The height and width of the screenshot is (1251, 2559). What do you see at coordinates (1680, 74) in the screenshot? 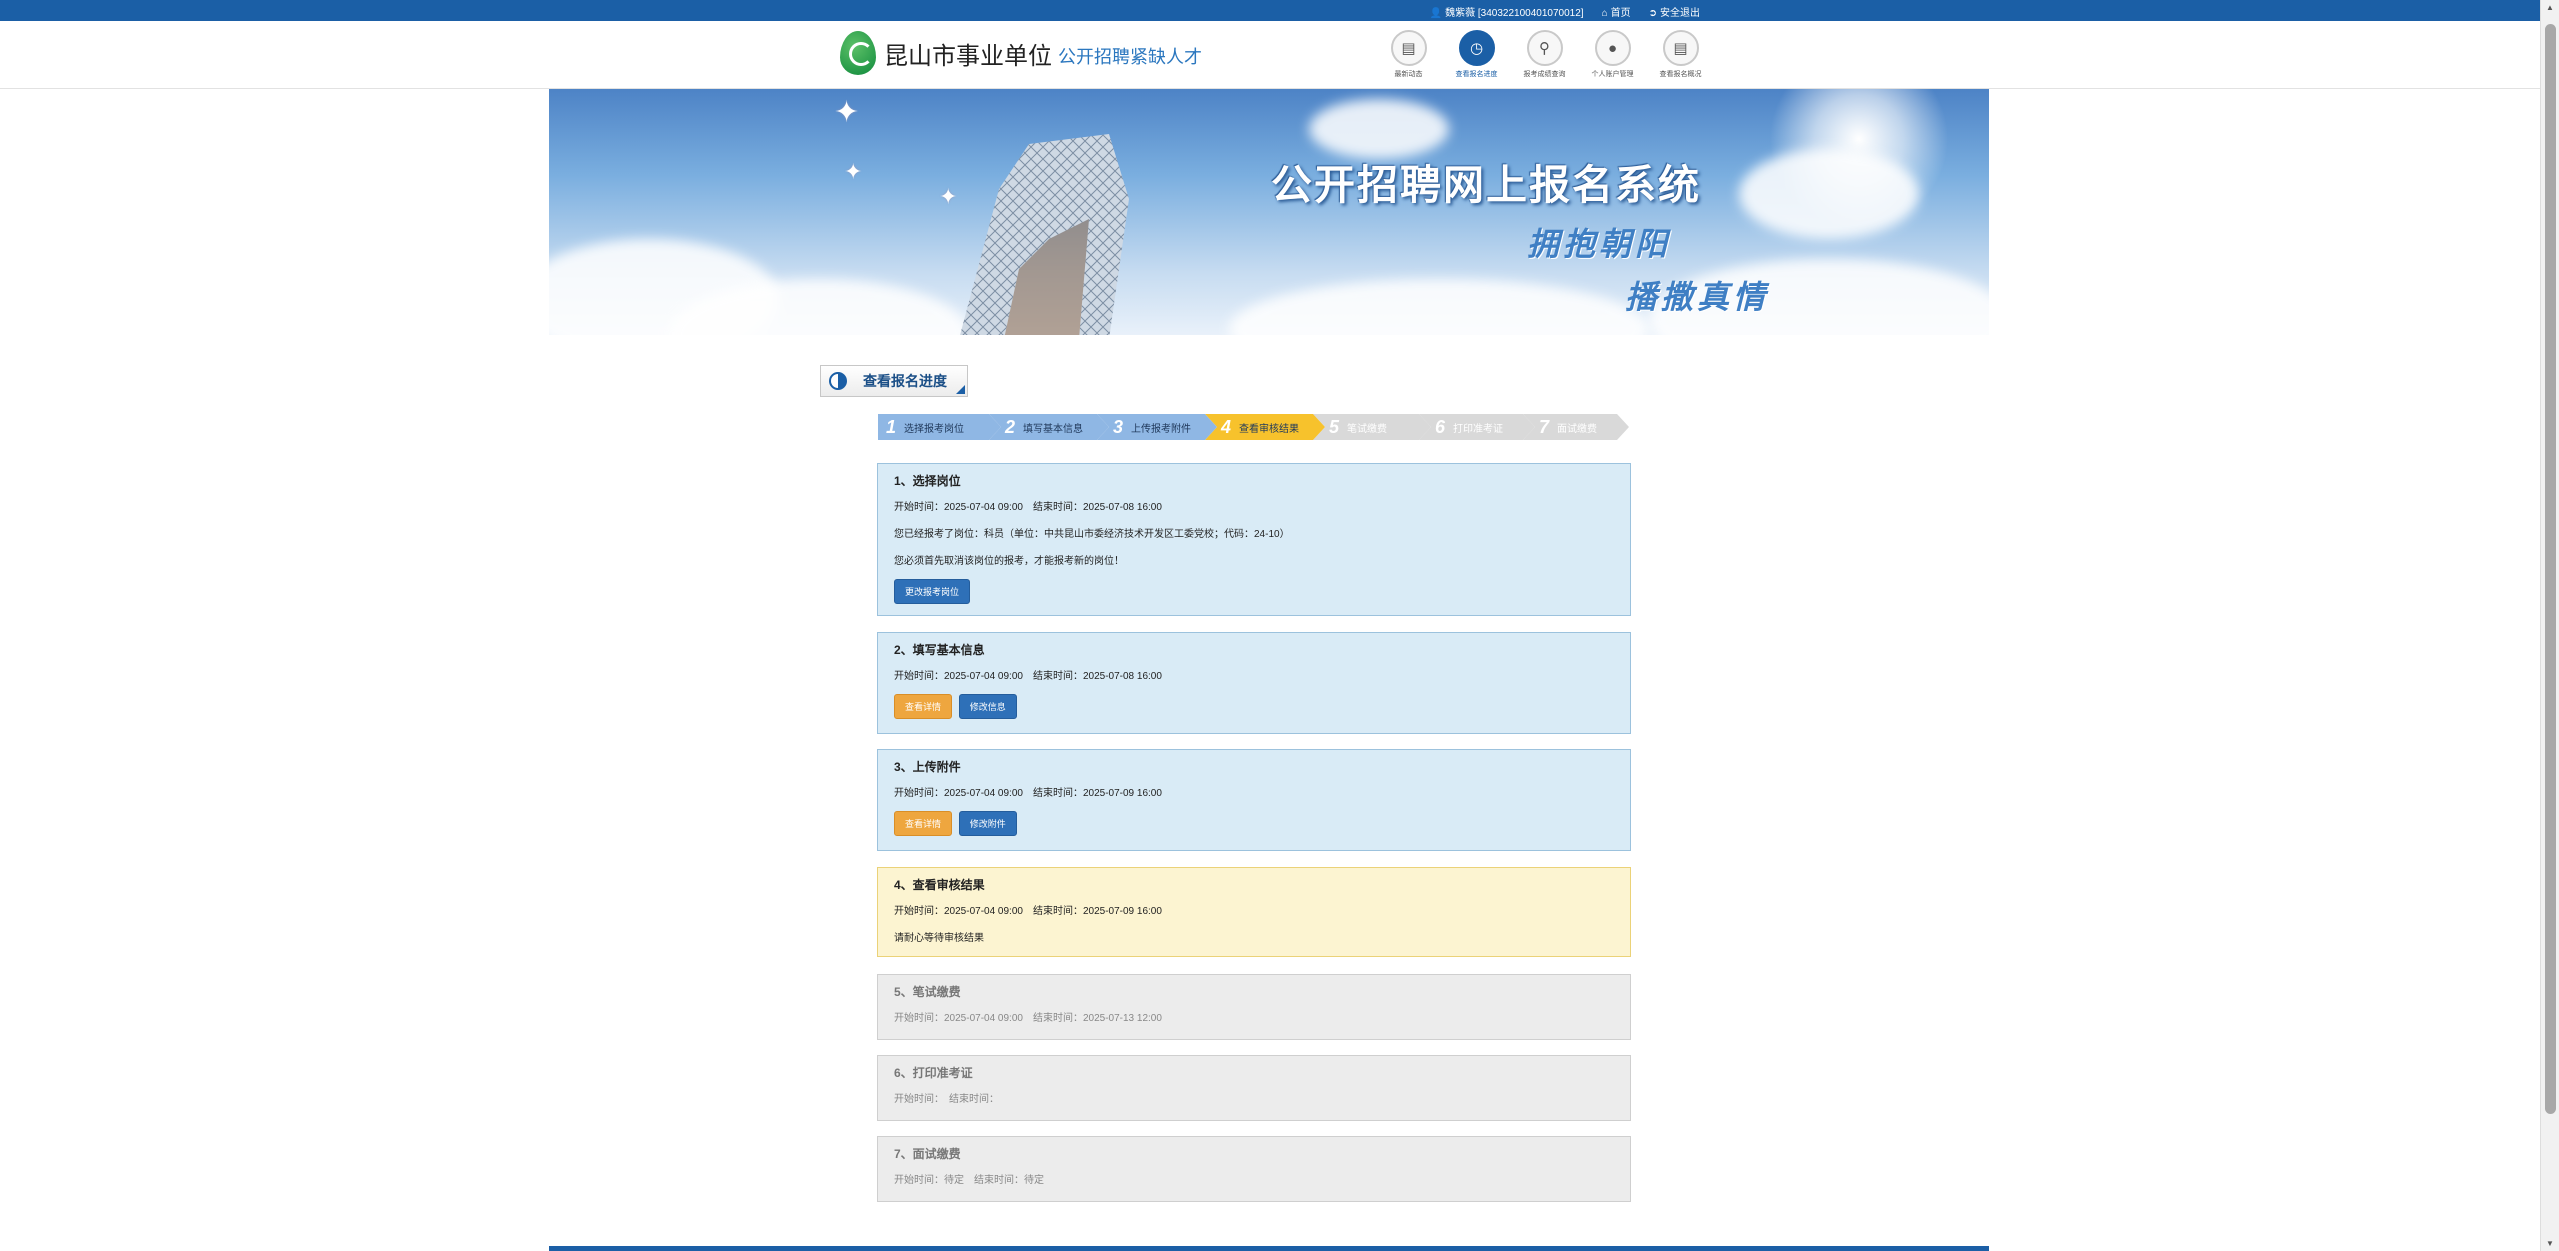
I see `nav-label: 查看报名概况` at bounding box center [1680, 74].